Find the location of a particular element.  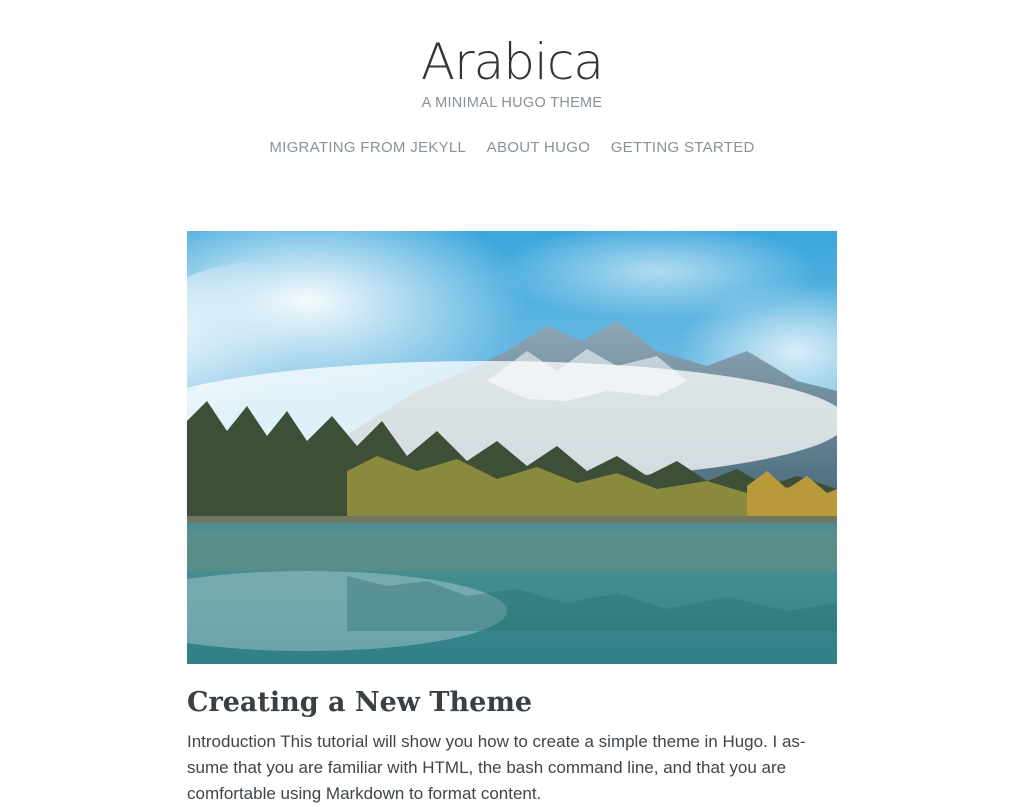

site-subtitle: A MINIMAL HUGO THEME is located at coordinates (512, 103).